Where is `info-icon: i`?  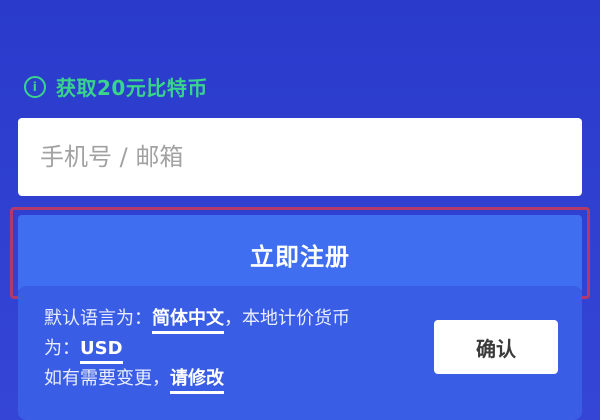
info-icon: i is located at coordinates (35, 86).